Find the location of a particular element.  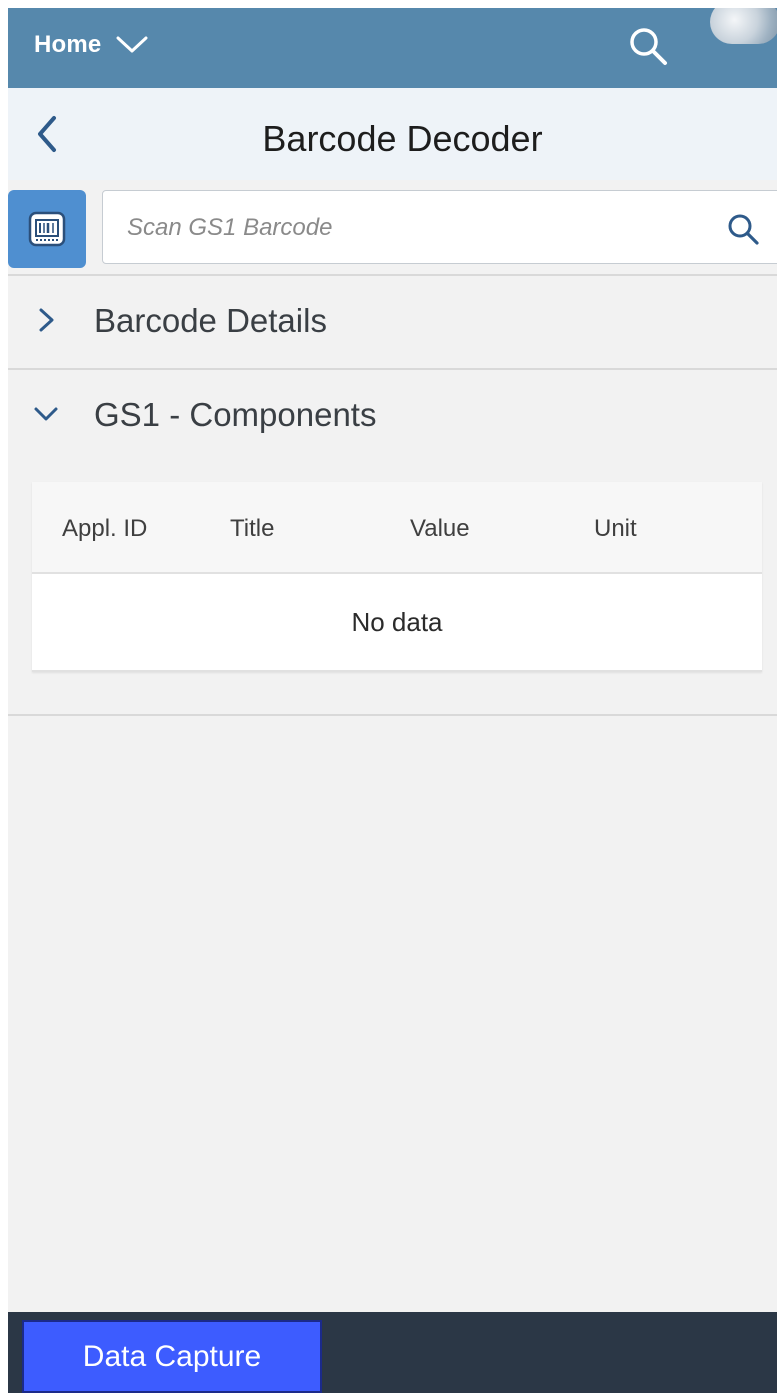

page-title: Barcode Decoder is located at coordinates (402, 138).